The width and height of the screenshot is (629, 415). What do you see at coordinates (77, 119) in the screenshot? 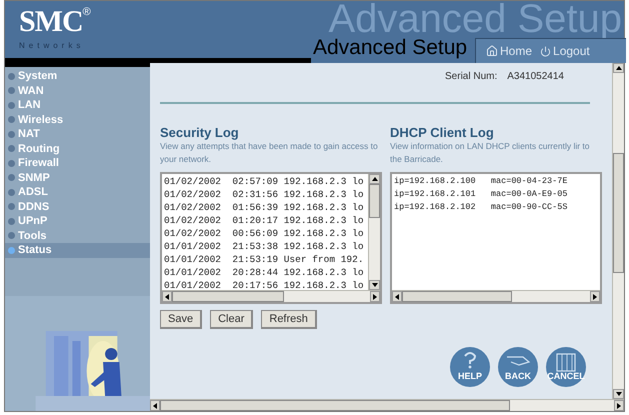
I see `sidebar-item: Wireless` at bounding box center [77, 119].